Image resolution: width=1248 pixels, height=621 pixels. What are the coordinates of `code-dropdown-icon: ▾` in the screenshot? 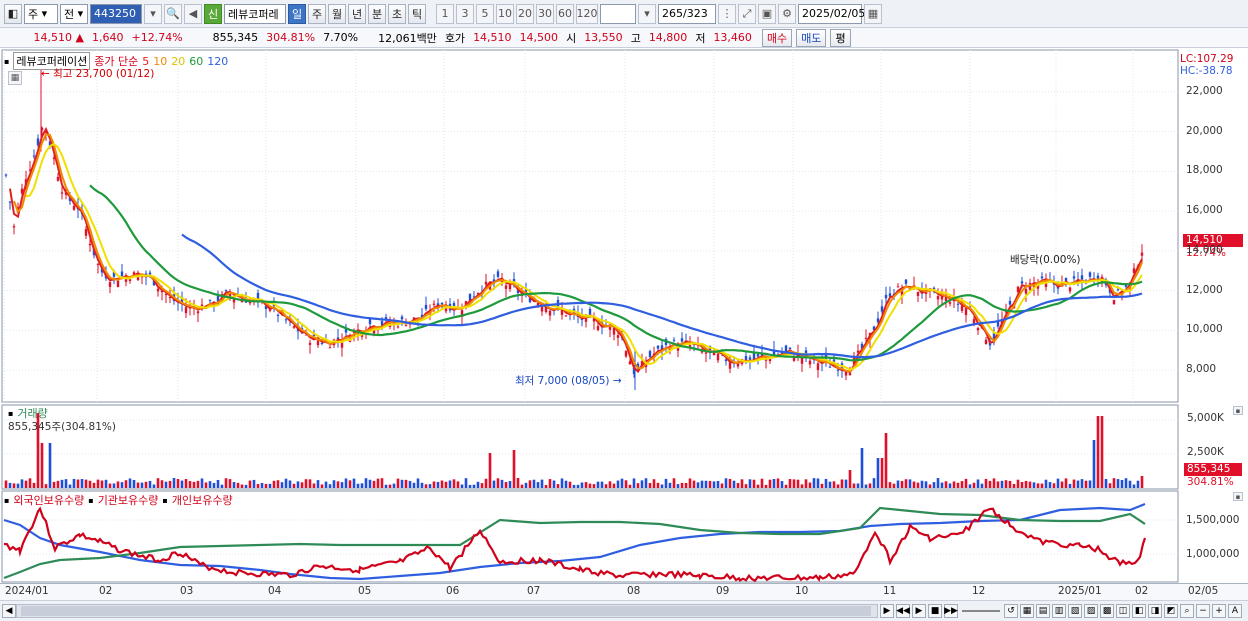 It's located at (153, 13).